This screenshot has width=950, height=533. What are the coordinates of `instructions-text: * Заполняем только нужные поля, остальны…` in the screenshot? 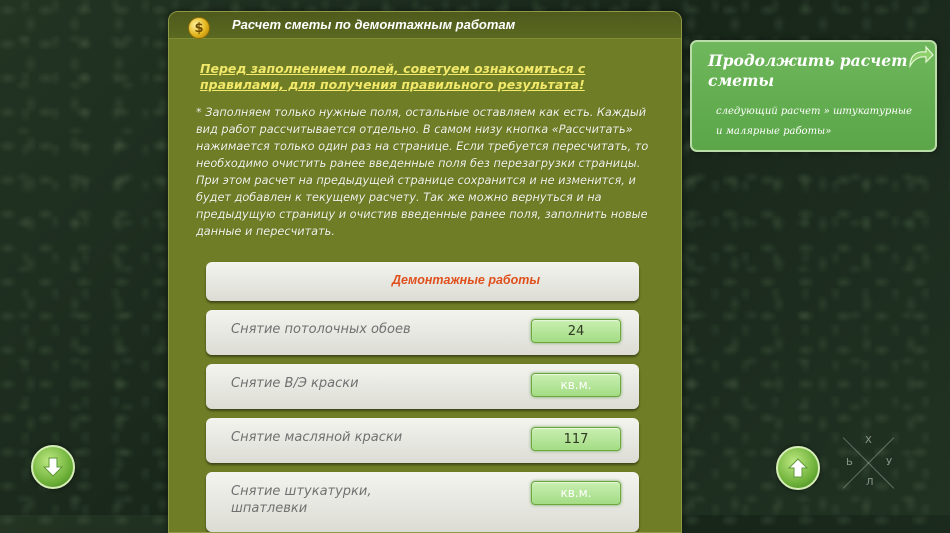 It's located at (422, 172).